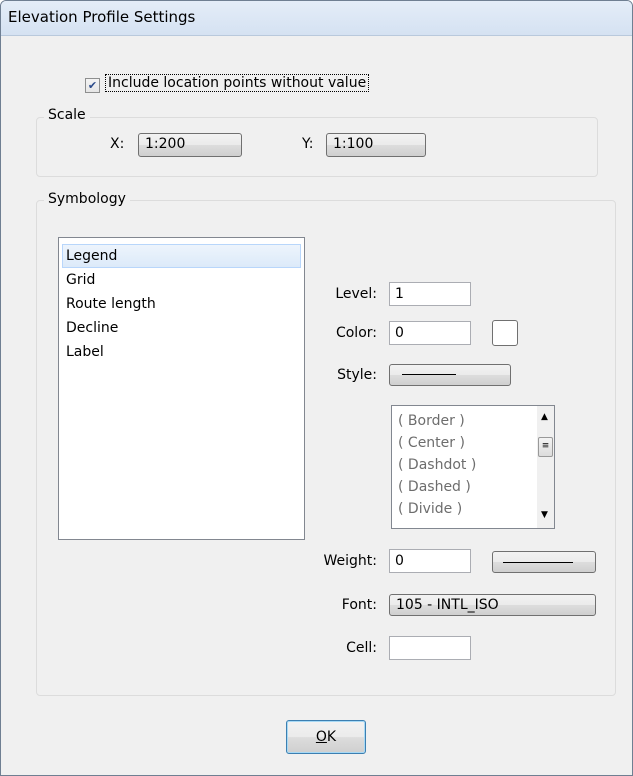 Image resolution: width=633 pixels, height=776 pixels. What do you see at coordinates (181, 328) in the screenshot?
I see `list-item-decline: Decline` at bounding box center [181, 328].